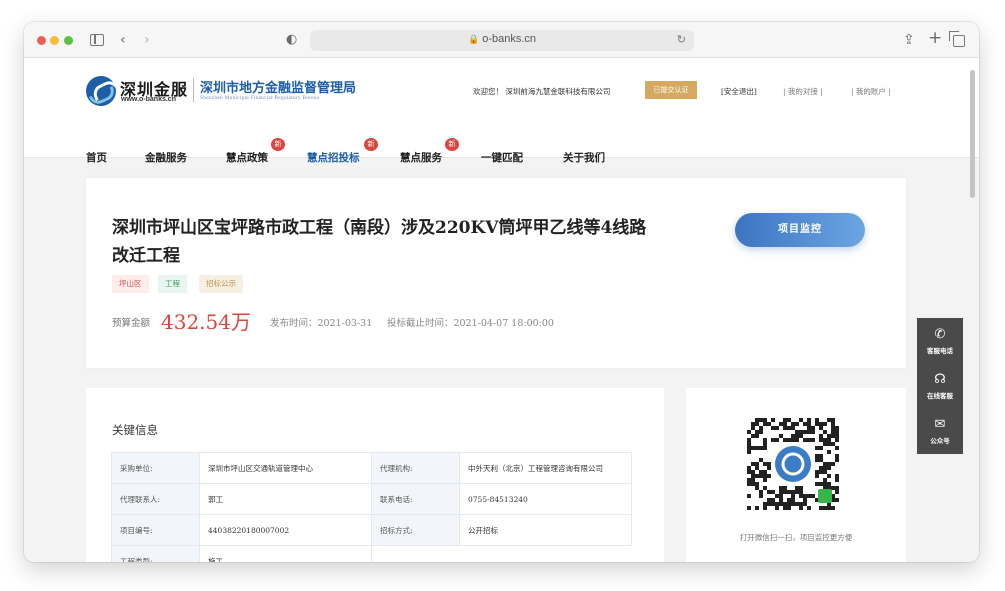 The height and width of the screenshot is (591, 1005). I want to click on logout-link: [安全退出], so click(739, 91).